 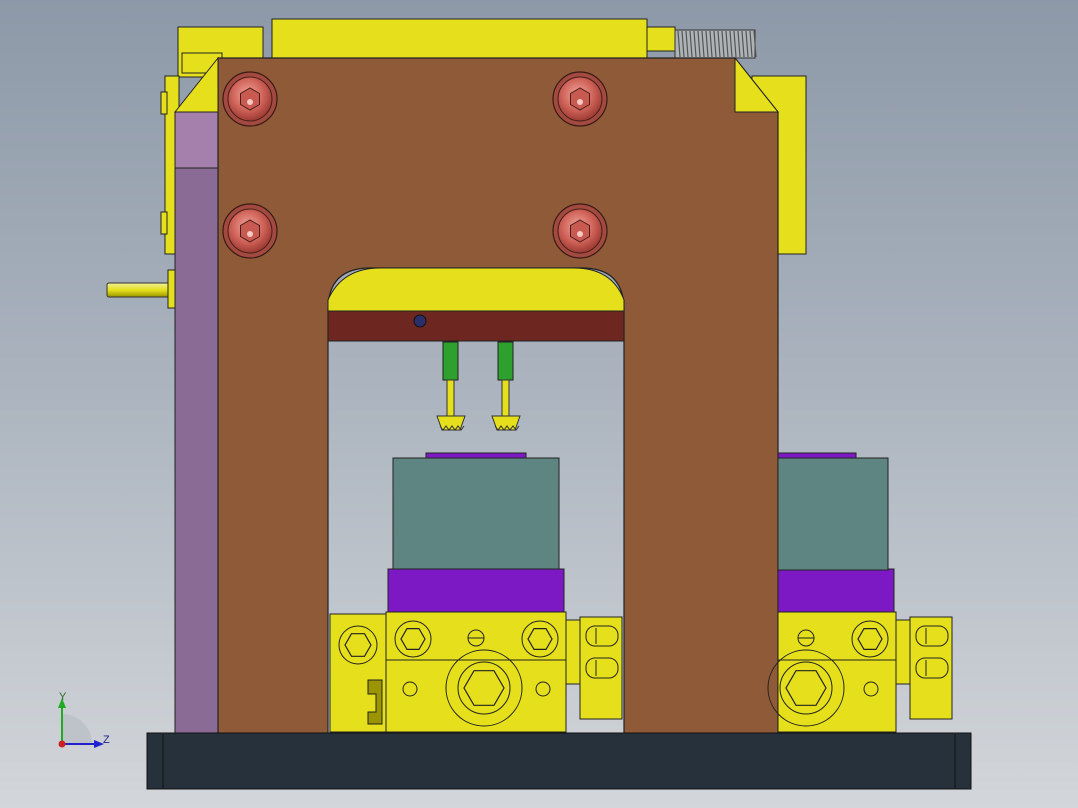 What do you see at coordinates (476, 511) in the screenshot?
I see `center-gray-block` at bounding box center [476, 511].